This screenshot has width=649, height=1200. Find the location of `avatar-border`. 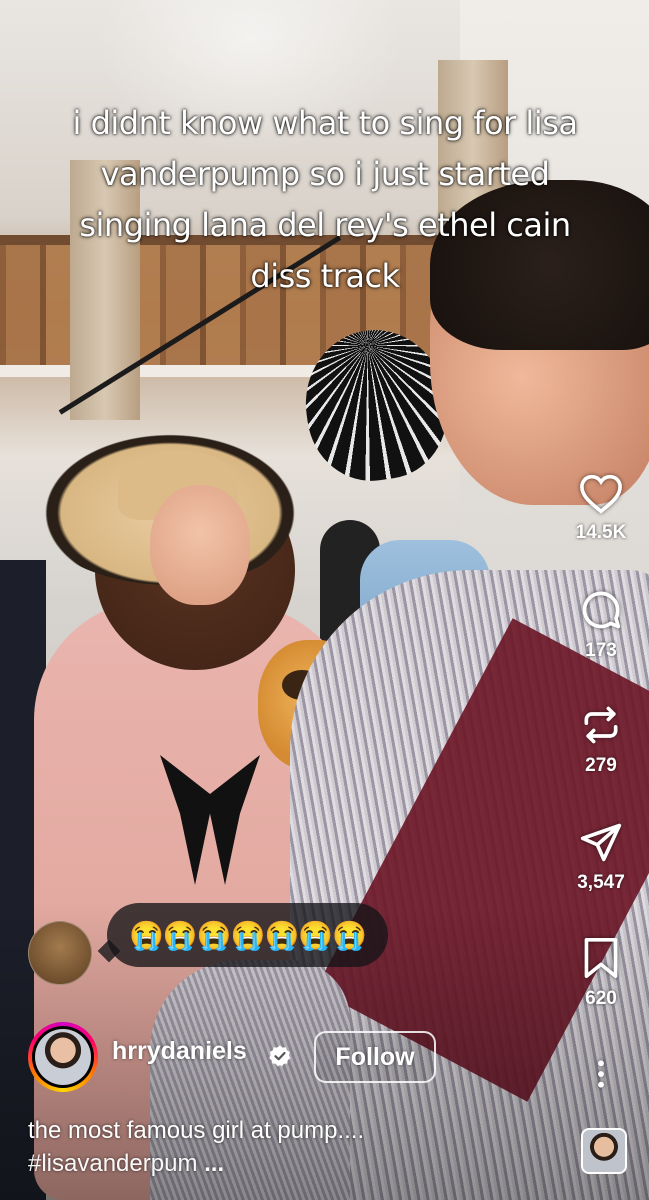

avatar-border is located at coordinates (63, 1057).